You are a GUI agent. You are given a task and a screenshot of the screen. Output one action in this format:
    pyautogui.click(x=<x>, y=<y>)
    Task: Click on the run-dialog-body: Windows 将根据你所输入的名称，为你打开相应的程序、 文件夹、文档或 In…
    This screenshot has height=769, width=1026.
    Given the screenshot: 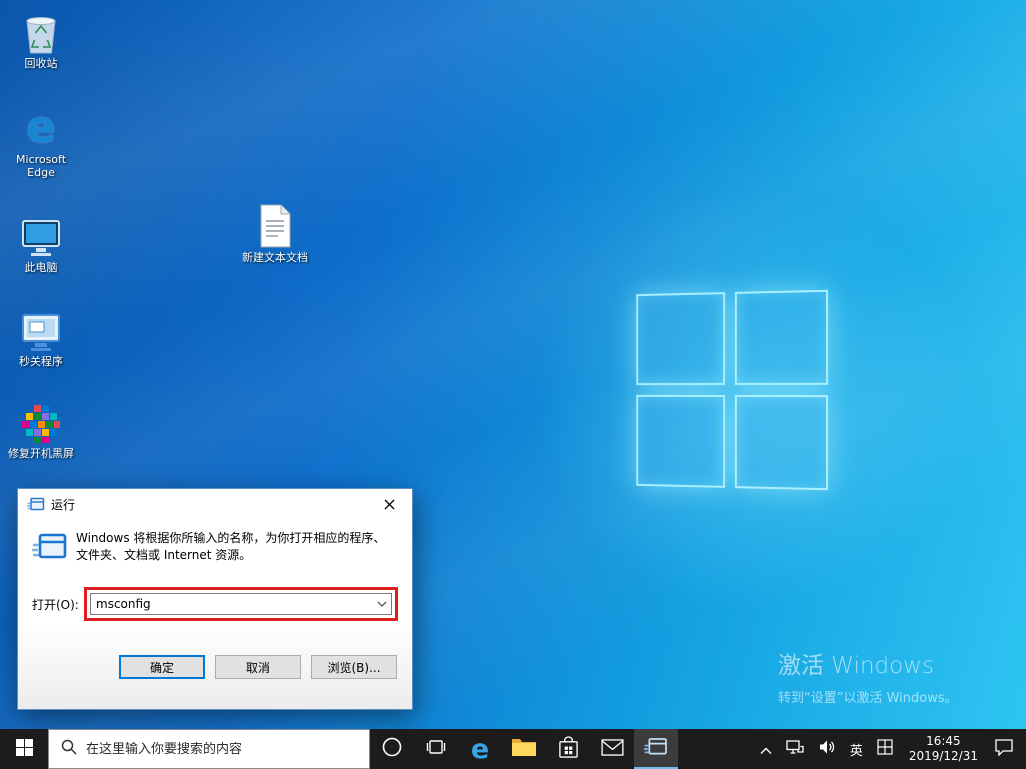 What is the action you would take?
    pyautogui.click(x=215, y=614)
    